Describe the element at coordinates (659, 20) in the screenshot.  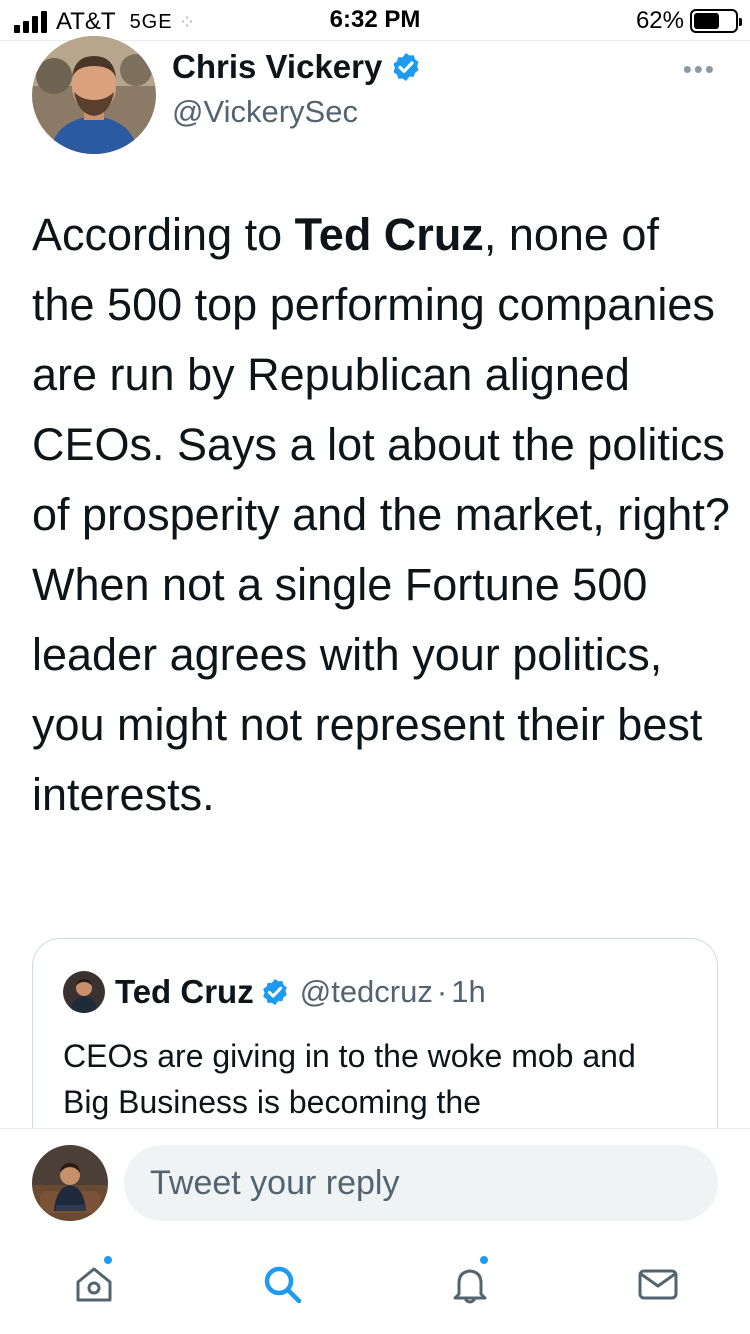
I see `battery-percentage: 62%` at that location.